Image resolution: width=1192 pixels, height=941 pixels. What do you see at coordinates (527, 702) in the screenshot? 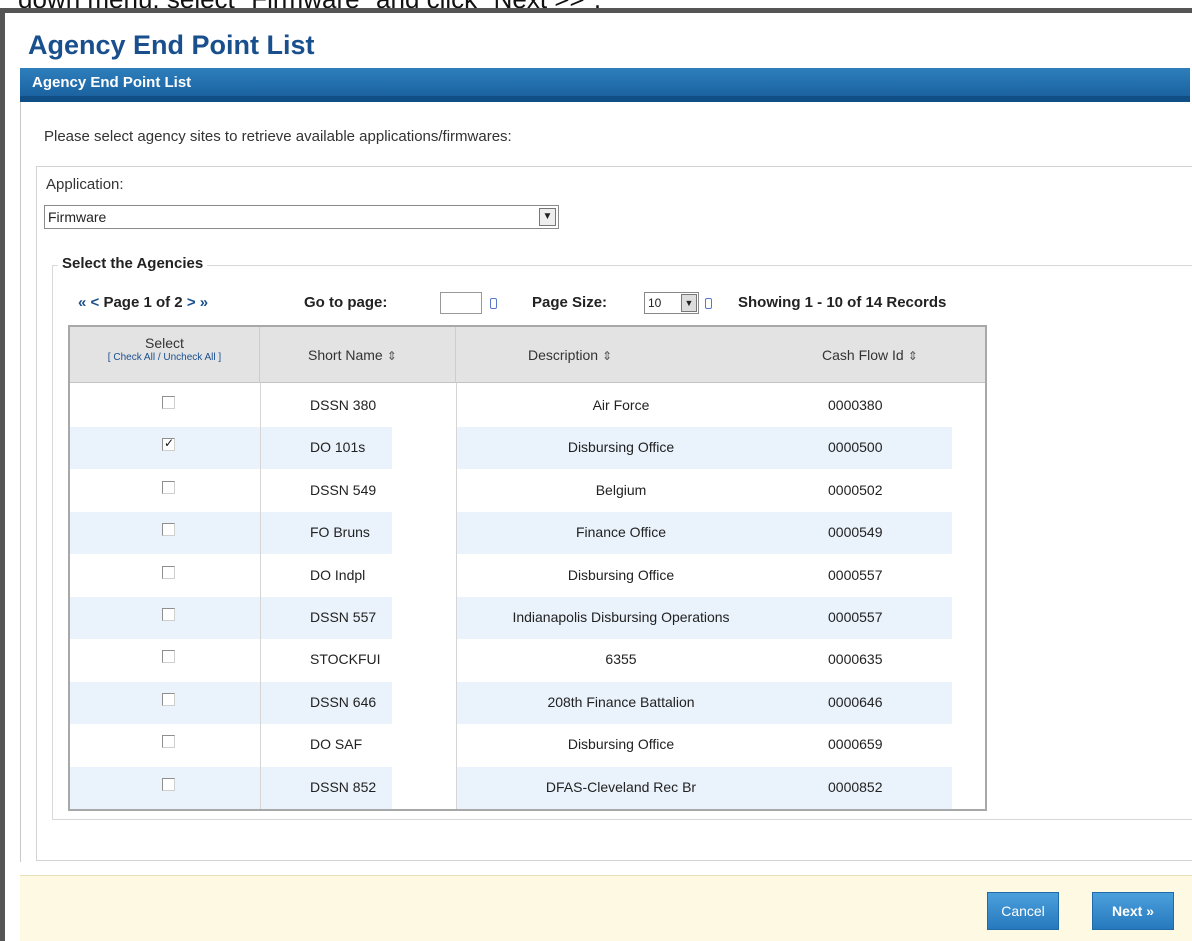
I see `table-row: DSSN 646 208th Finance Battalion 0000646` at bounding box center [527, 702].